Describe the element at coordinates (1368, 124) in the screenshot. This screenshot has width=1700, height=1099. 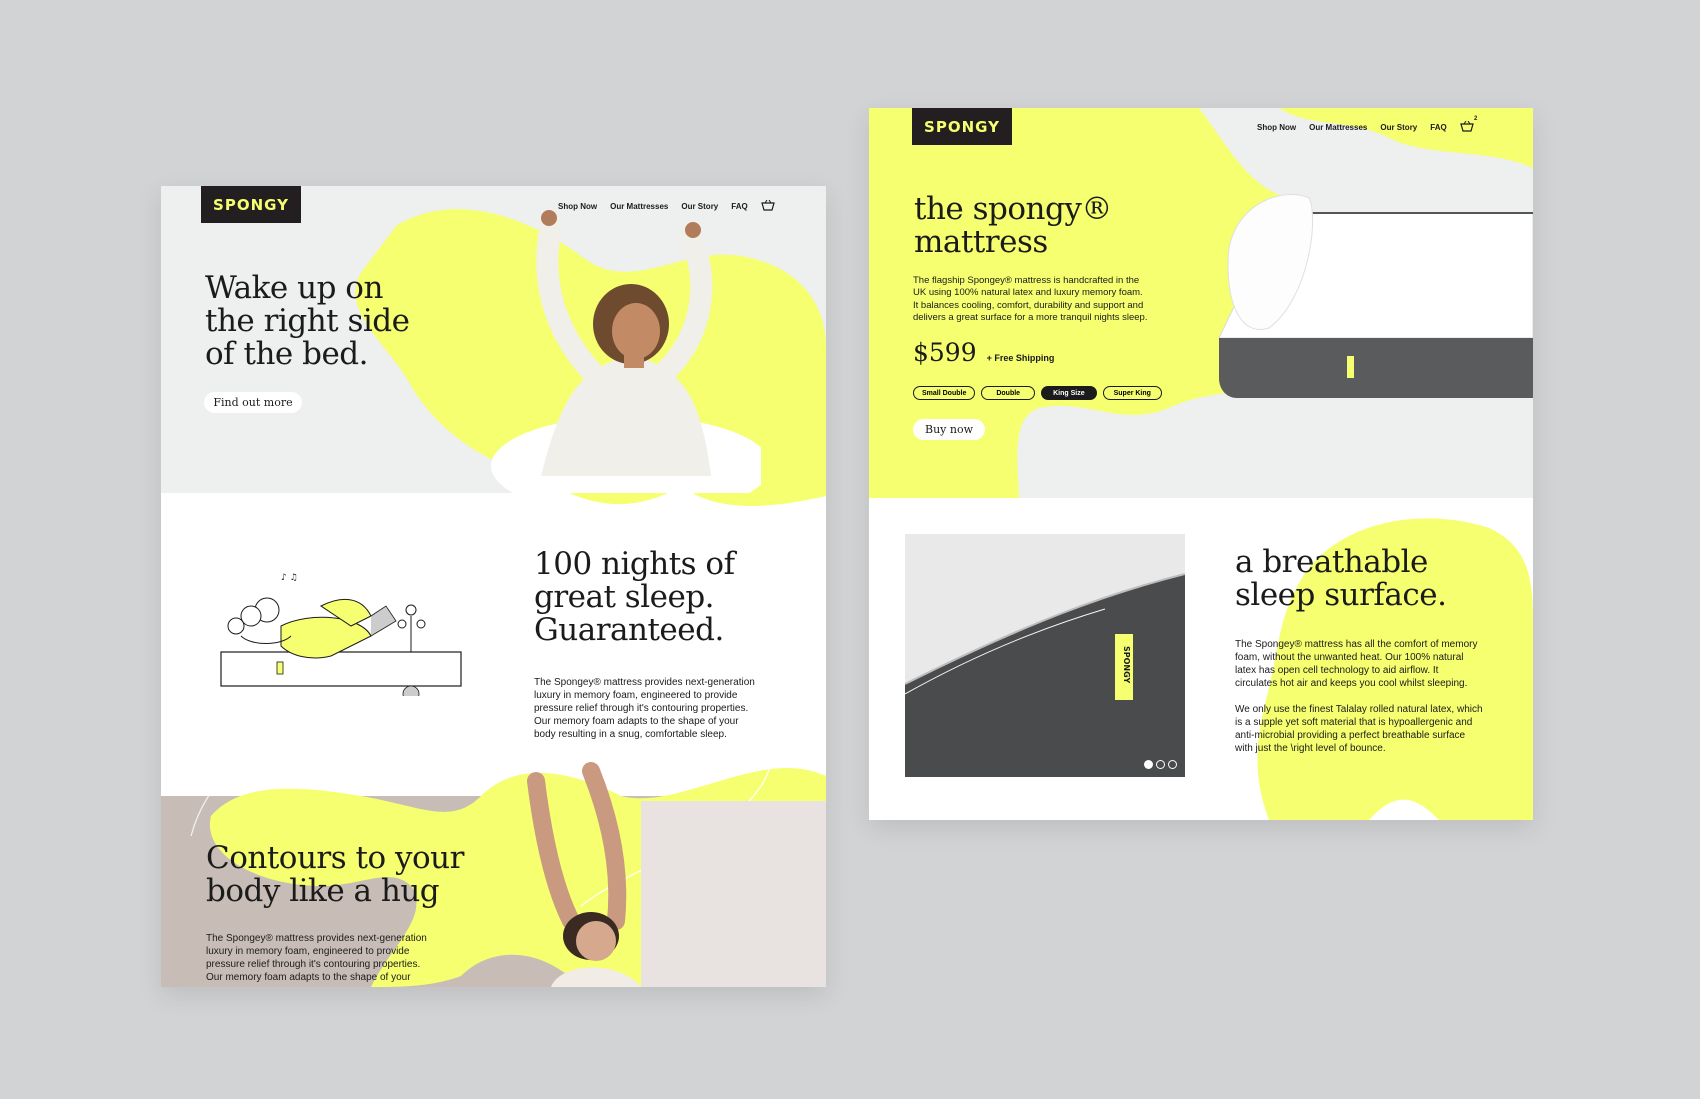
I see `right-nav: Shop Now Our Mattresses Our Story FAQ 2` at that location.